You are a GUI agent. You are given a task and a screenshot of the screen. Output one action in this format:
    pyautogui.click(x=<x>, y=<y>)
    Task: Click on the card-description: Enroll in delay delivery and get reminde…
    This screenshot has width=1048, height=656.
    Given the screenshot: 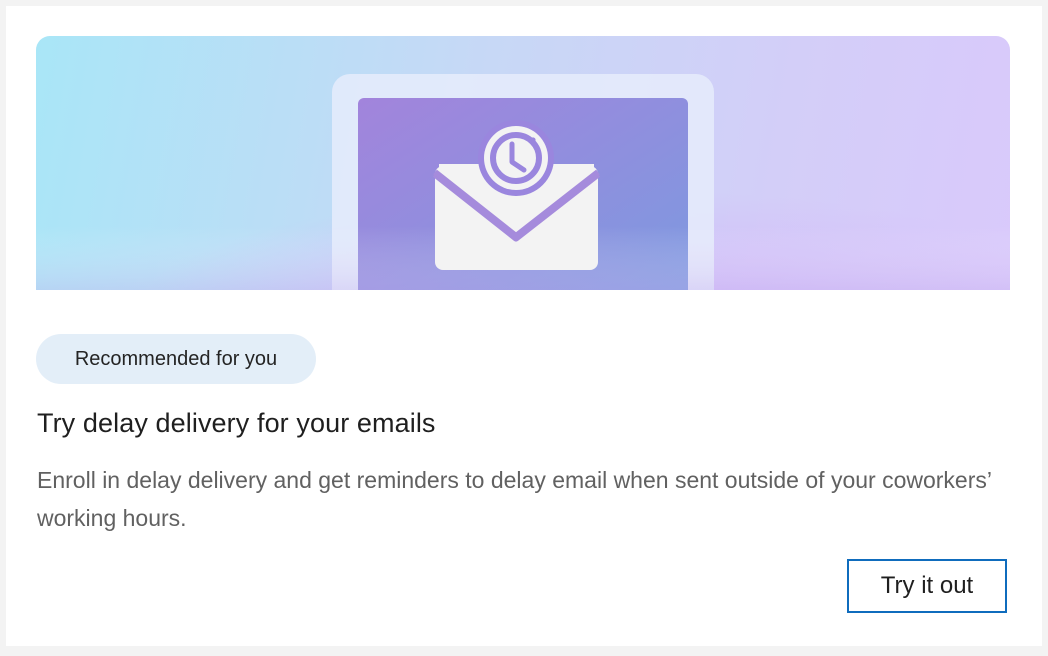 What is the action you would take?
    pyautogui.click(x=514, y=499)
    